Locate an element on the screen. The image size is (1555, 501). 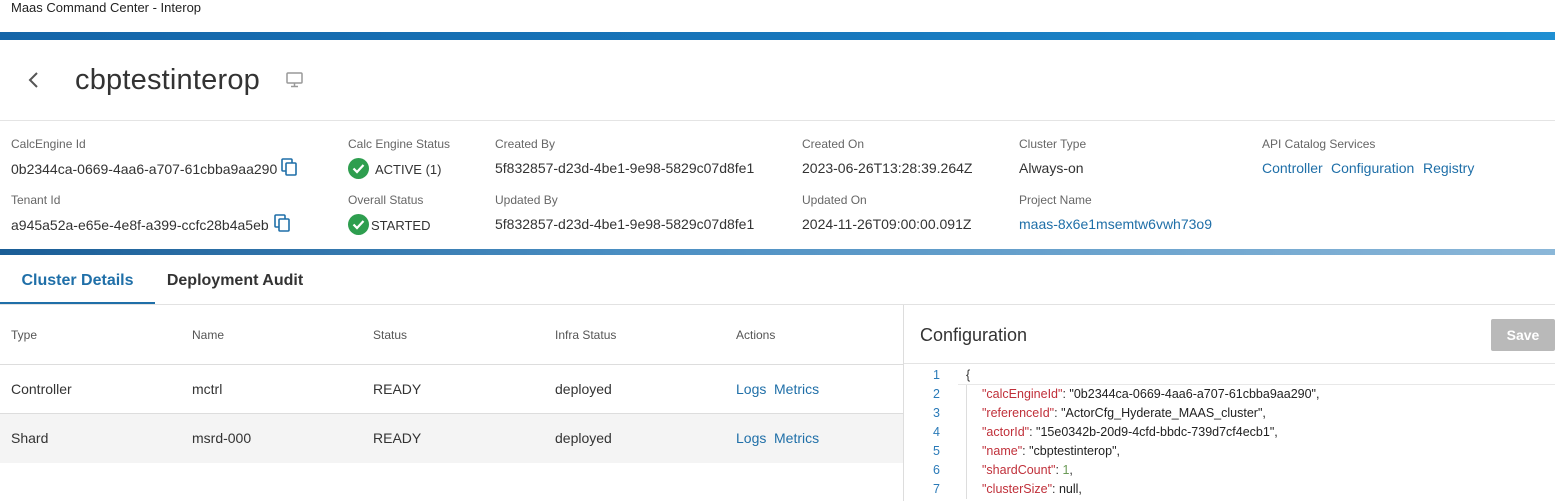
code-text: { is located at coordinates (968, 375).